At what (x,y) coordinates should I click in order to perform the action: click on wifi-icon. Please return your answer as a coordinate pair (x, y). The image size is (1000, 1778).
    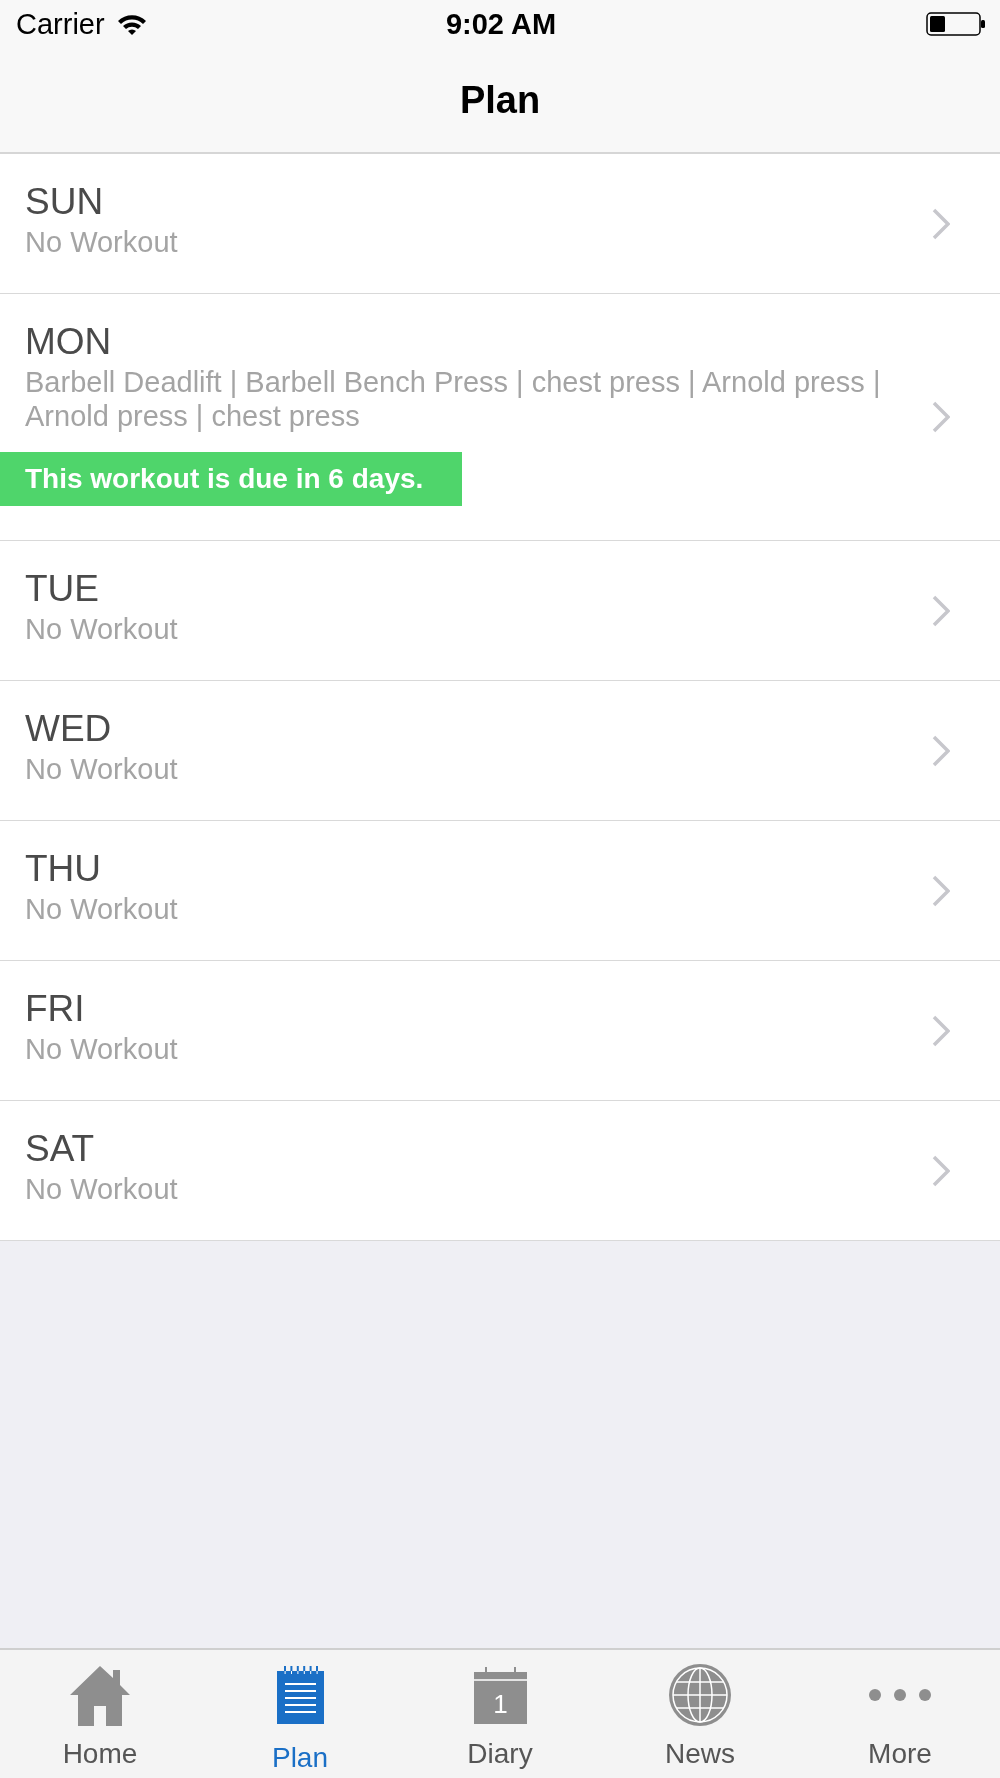
    Looking at the image, I should click on (131, 24).